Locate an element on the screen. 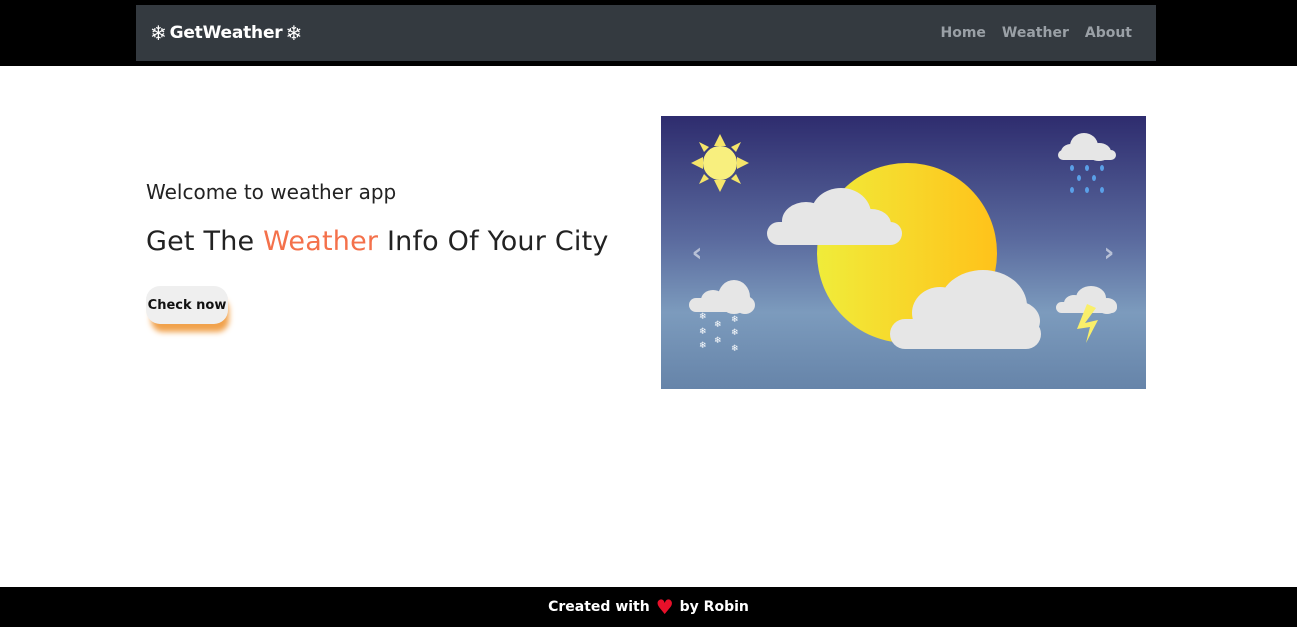 This screenshot has height=627, width=1297. hero-subtitle: Welcome to weather app is located at coordinates (271, 192).